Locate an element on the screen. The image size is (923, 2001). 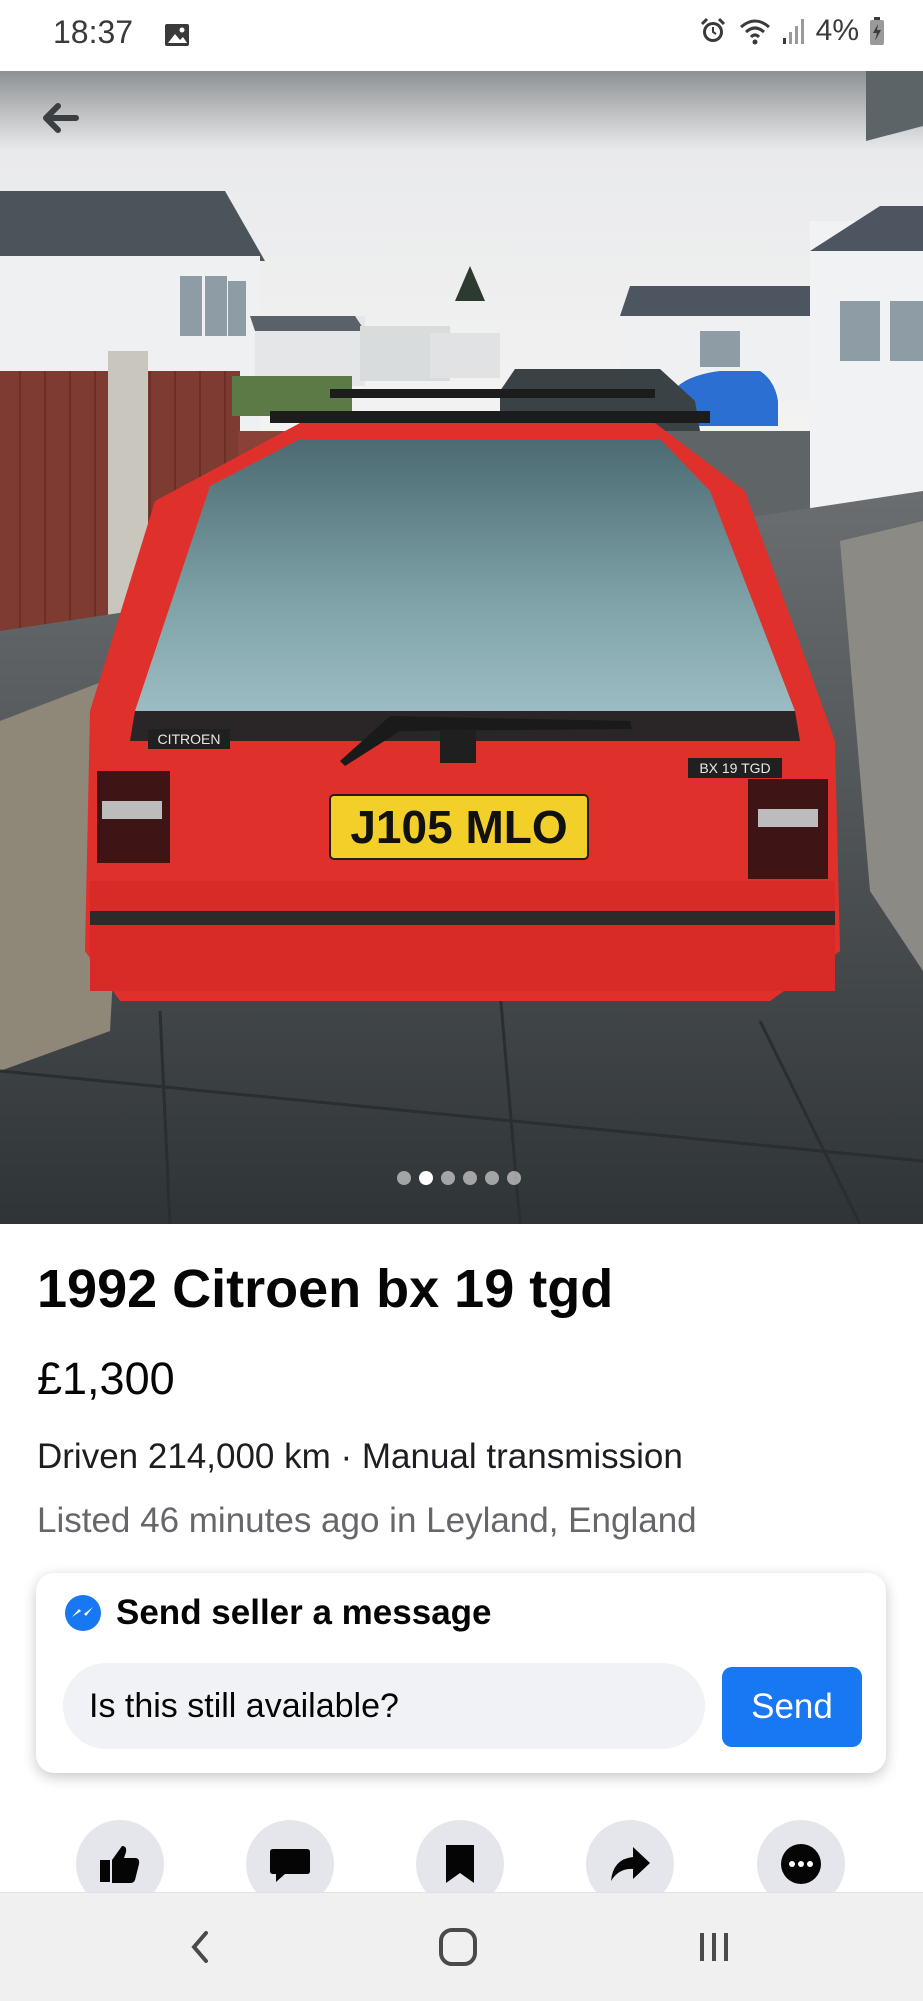
like-button is located at coordinates (120, 1856).